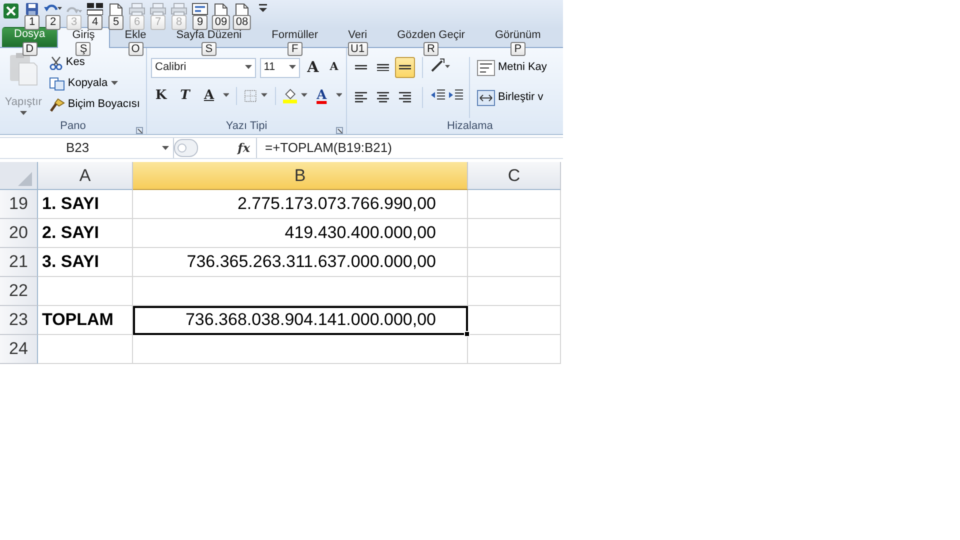 The image size is (960, 540). Describe the element at coordinates (221, 22) in the screenshot. I see `keytip: 09` at that location.